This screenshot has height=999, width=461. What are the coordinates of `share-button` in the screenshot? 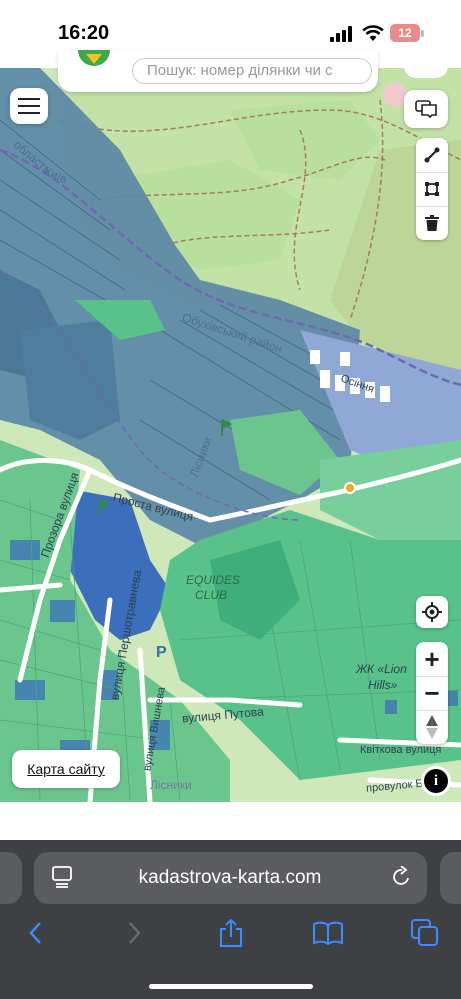 It's located at (231, 933).